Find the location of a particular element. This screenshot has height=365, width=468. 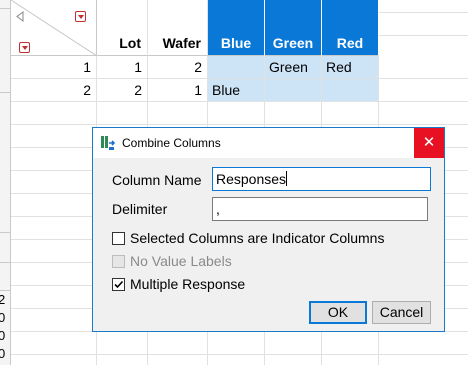

column-header-green: Green is located at coordinates (293, 28).